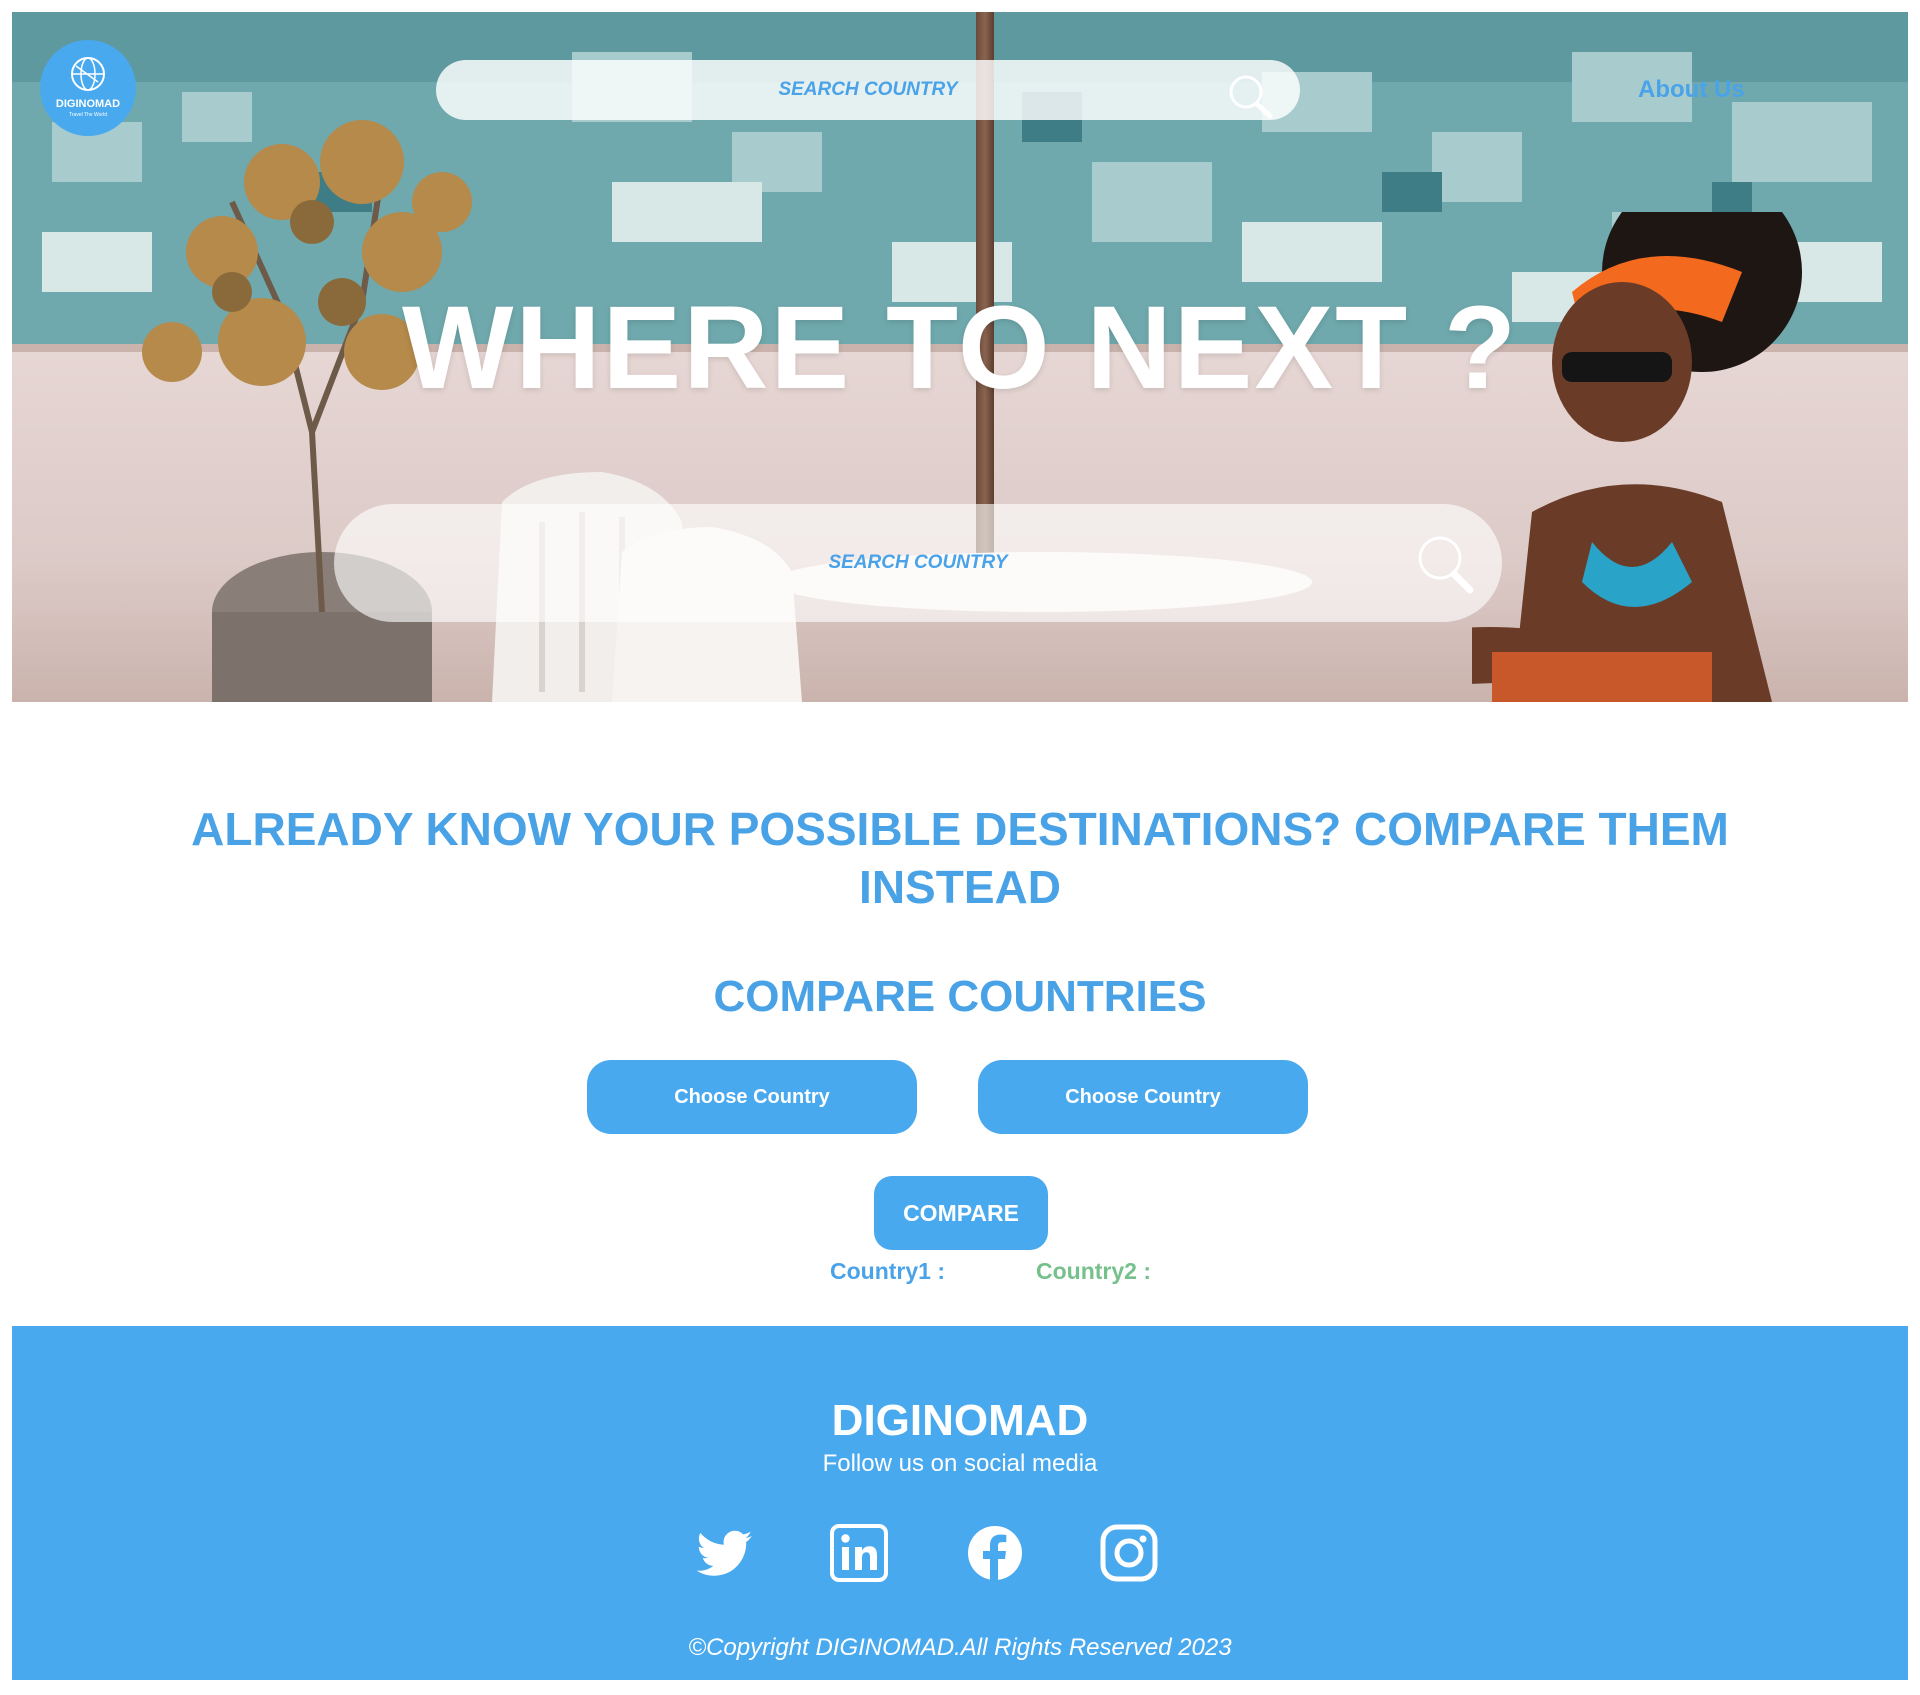 This screenshot has width=1920, height=1695. I want to click on hero-search-placeholder: SEARCH COUNTRY, so click(918, 562).